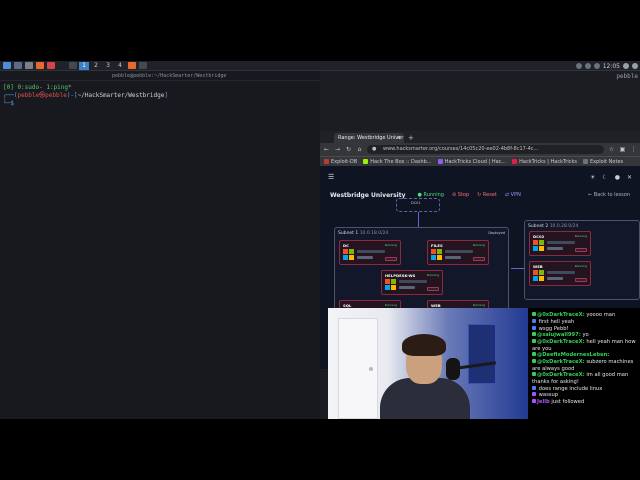 This screenshot has height=480, width=640. I want to click on chat-message: first hell yeah, so click(584, 321).